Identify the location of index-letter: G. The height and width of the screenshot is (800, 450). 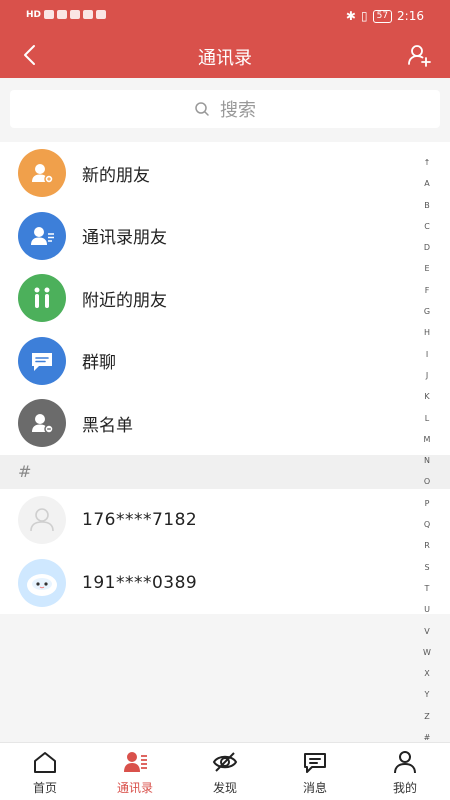
(427, 311).